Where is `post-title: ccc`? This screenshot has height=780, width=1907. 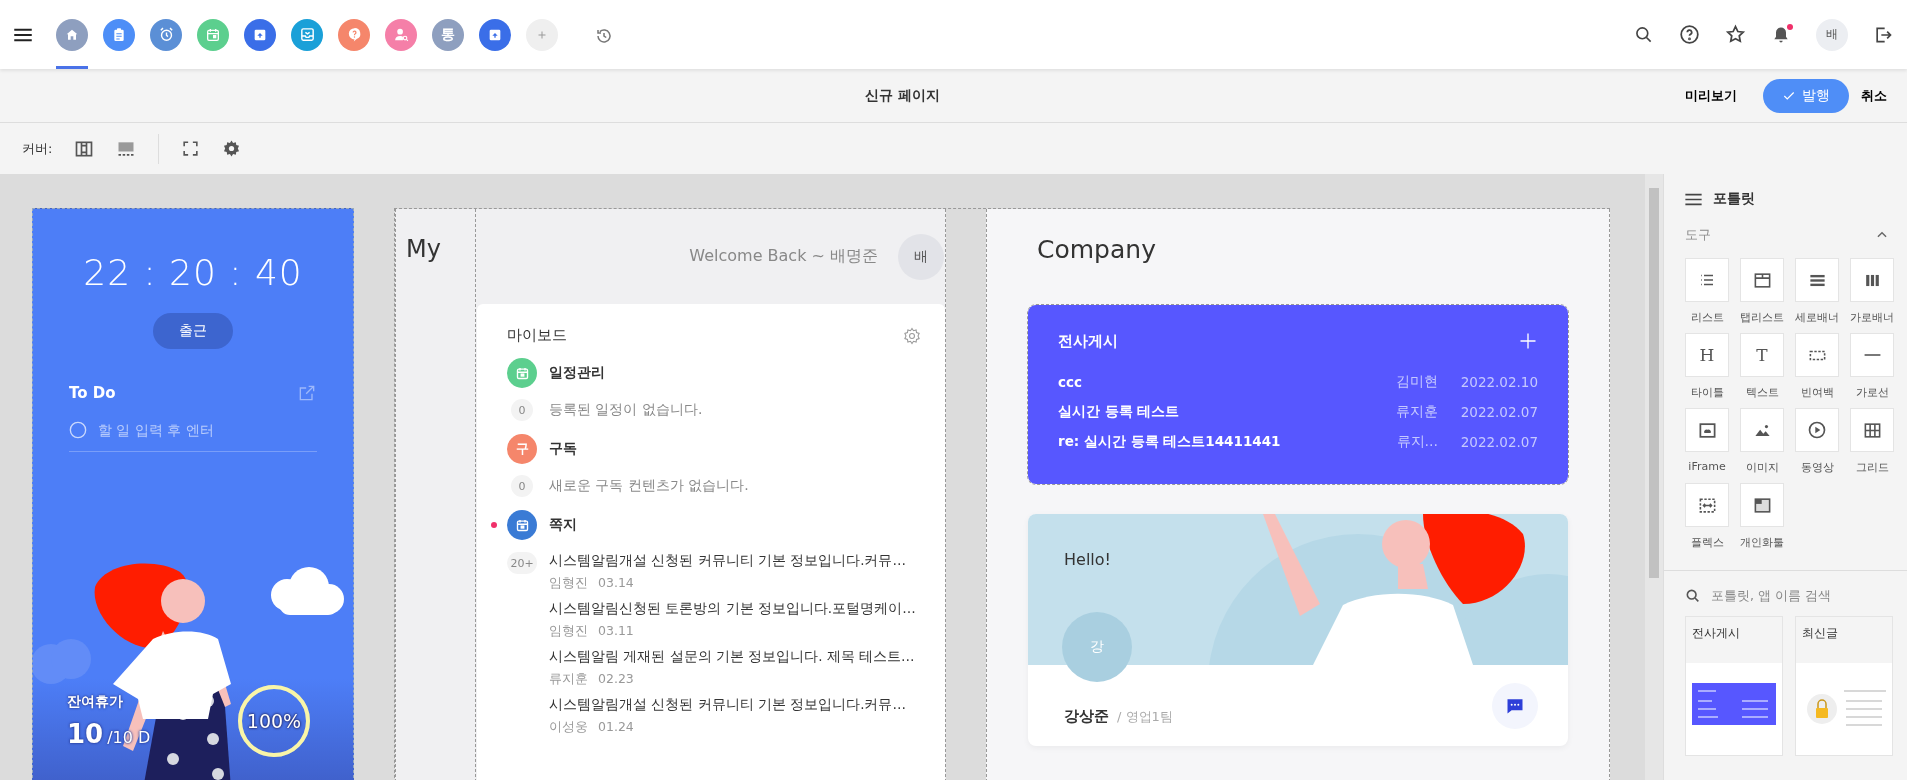 post-title: ccc is located at coordinates (1208, 382).